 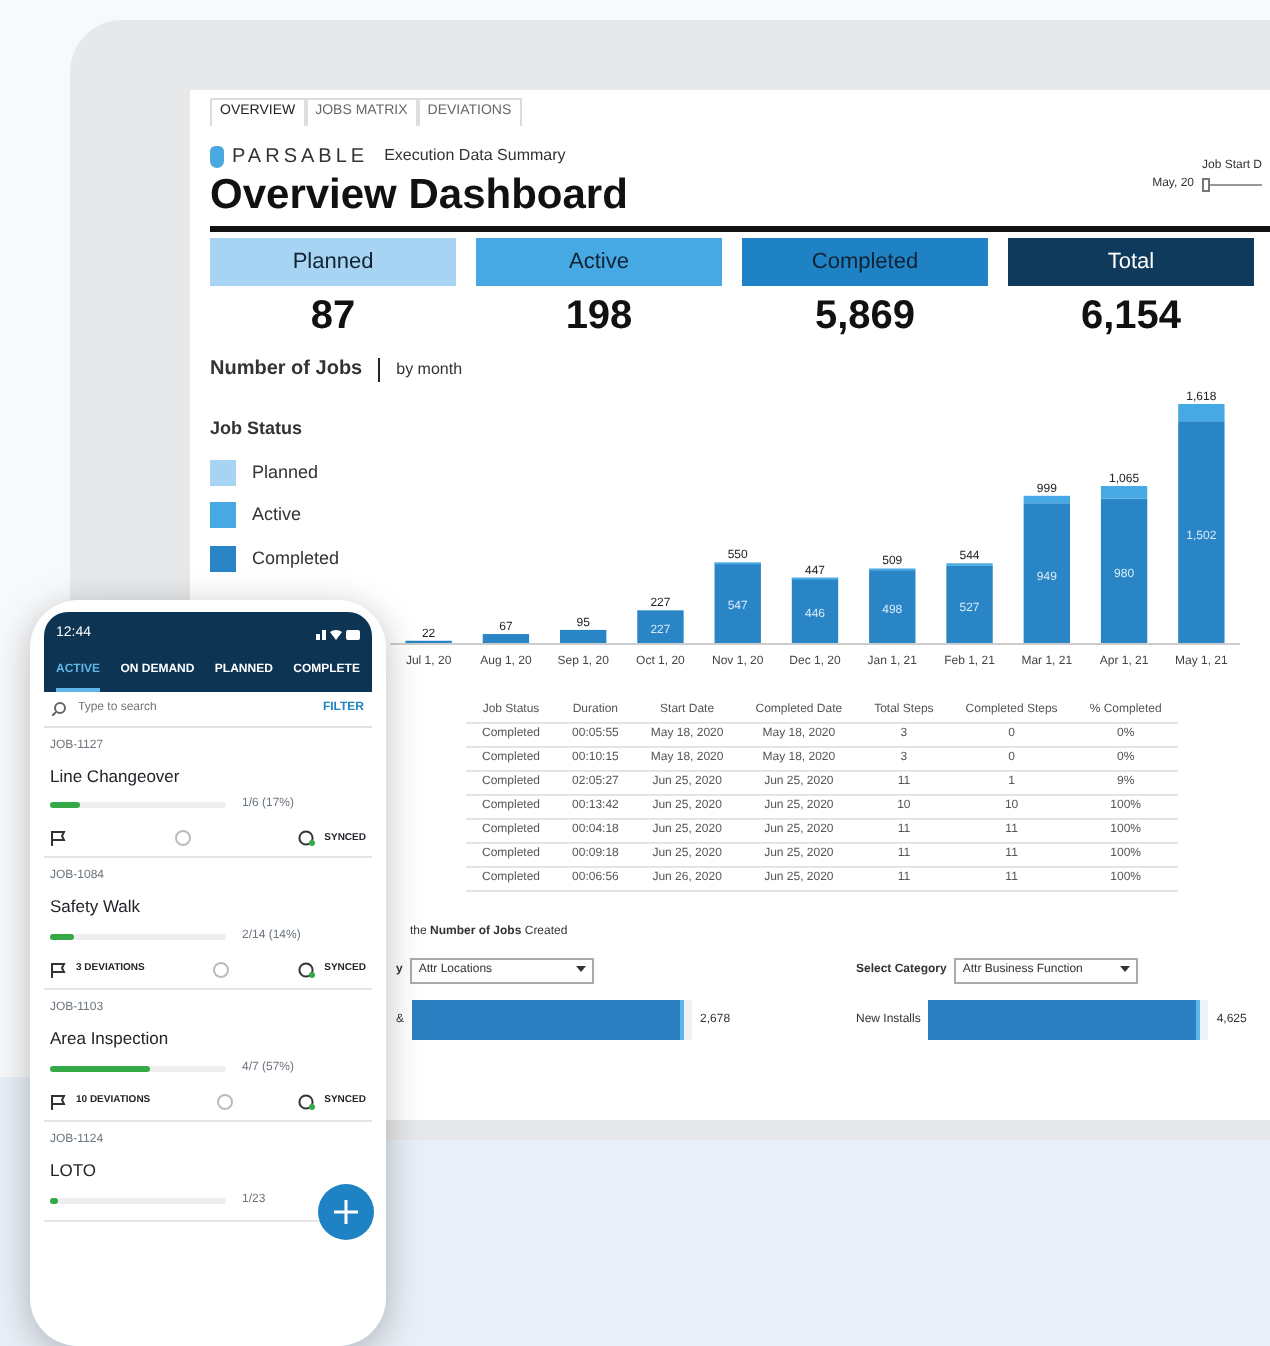 I want to click on chart-heading: Number of Jobs, so click(x=286, y=370).